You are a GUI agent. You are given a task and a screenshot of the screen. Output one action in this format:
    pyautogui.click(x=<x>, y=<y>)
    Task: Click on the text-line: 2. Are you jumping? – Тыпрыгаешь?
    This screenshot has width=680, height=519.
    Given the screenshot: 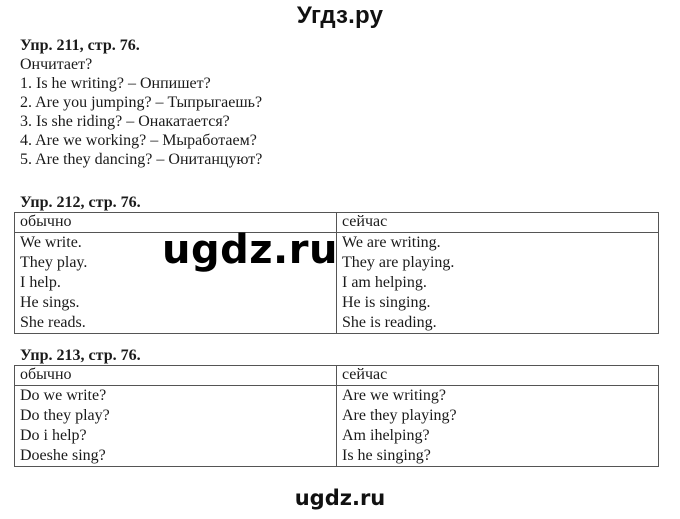 What is the action you would take?
    pyautogui.click(x=141, y=102)
    